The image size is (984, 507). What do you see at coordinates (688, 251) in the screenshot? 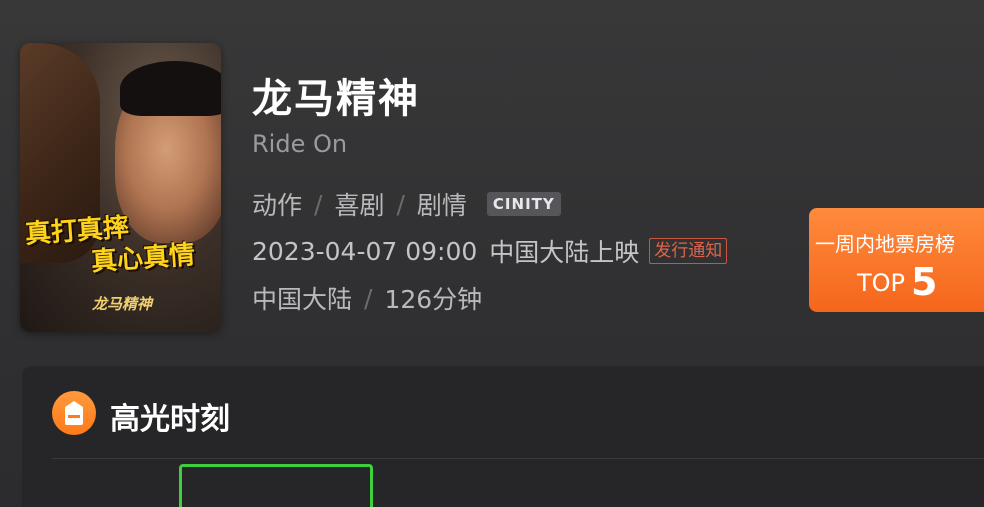
I see `release-notice-badge: 发行通知` at bounding box center [688, 251].